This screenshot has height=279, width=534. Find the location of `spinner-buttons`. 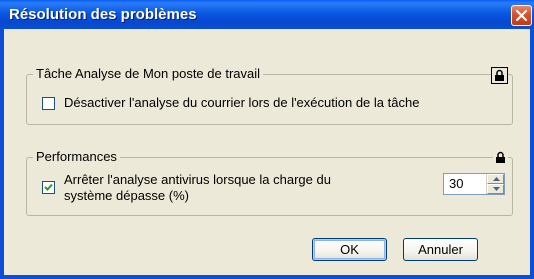

spinner-buttons is located at coordinates (495, 184).